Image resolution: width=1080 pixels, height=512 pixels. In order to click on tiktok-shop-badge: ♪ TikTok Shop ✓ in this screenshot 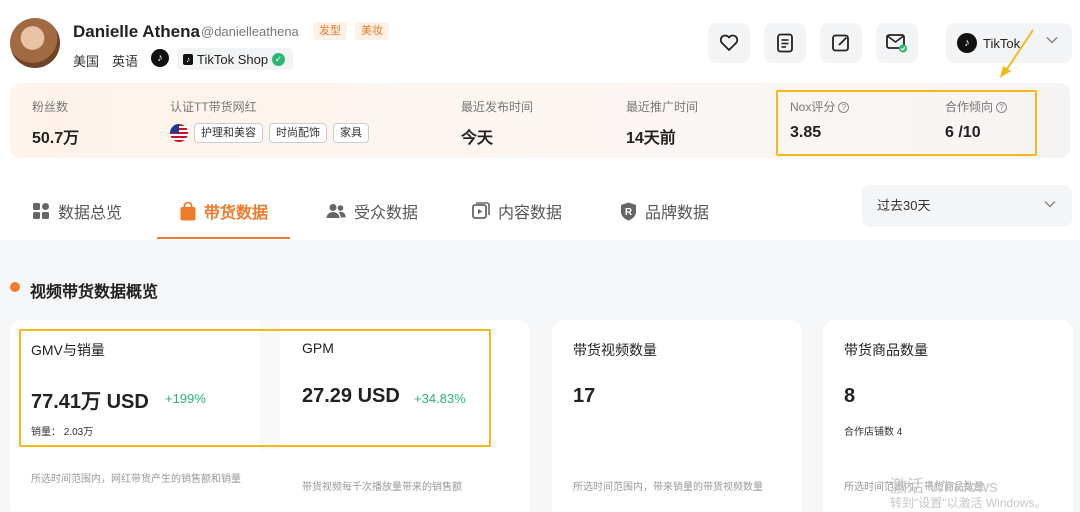, I will do `click(235, 59)`.